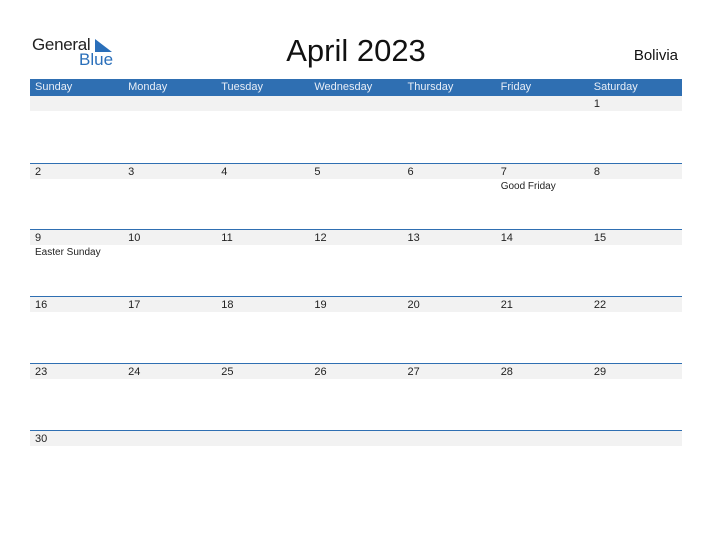  What do you see at coordinates (320, 238) in the screenshot?
I see `day-number: 12` at bounding box center [320, 238].